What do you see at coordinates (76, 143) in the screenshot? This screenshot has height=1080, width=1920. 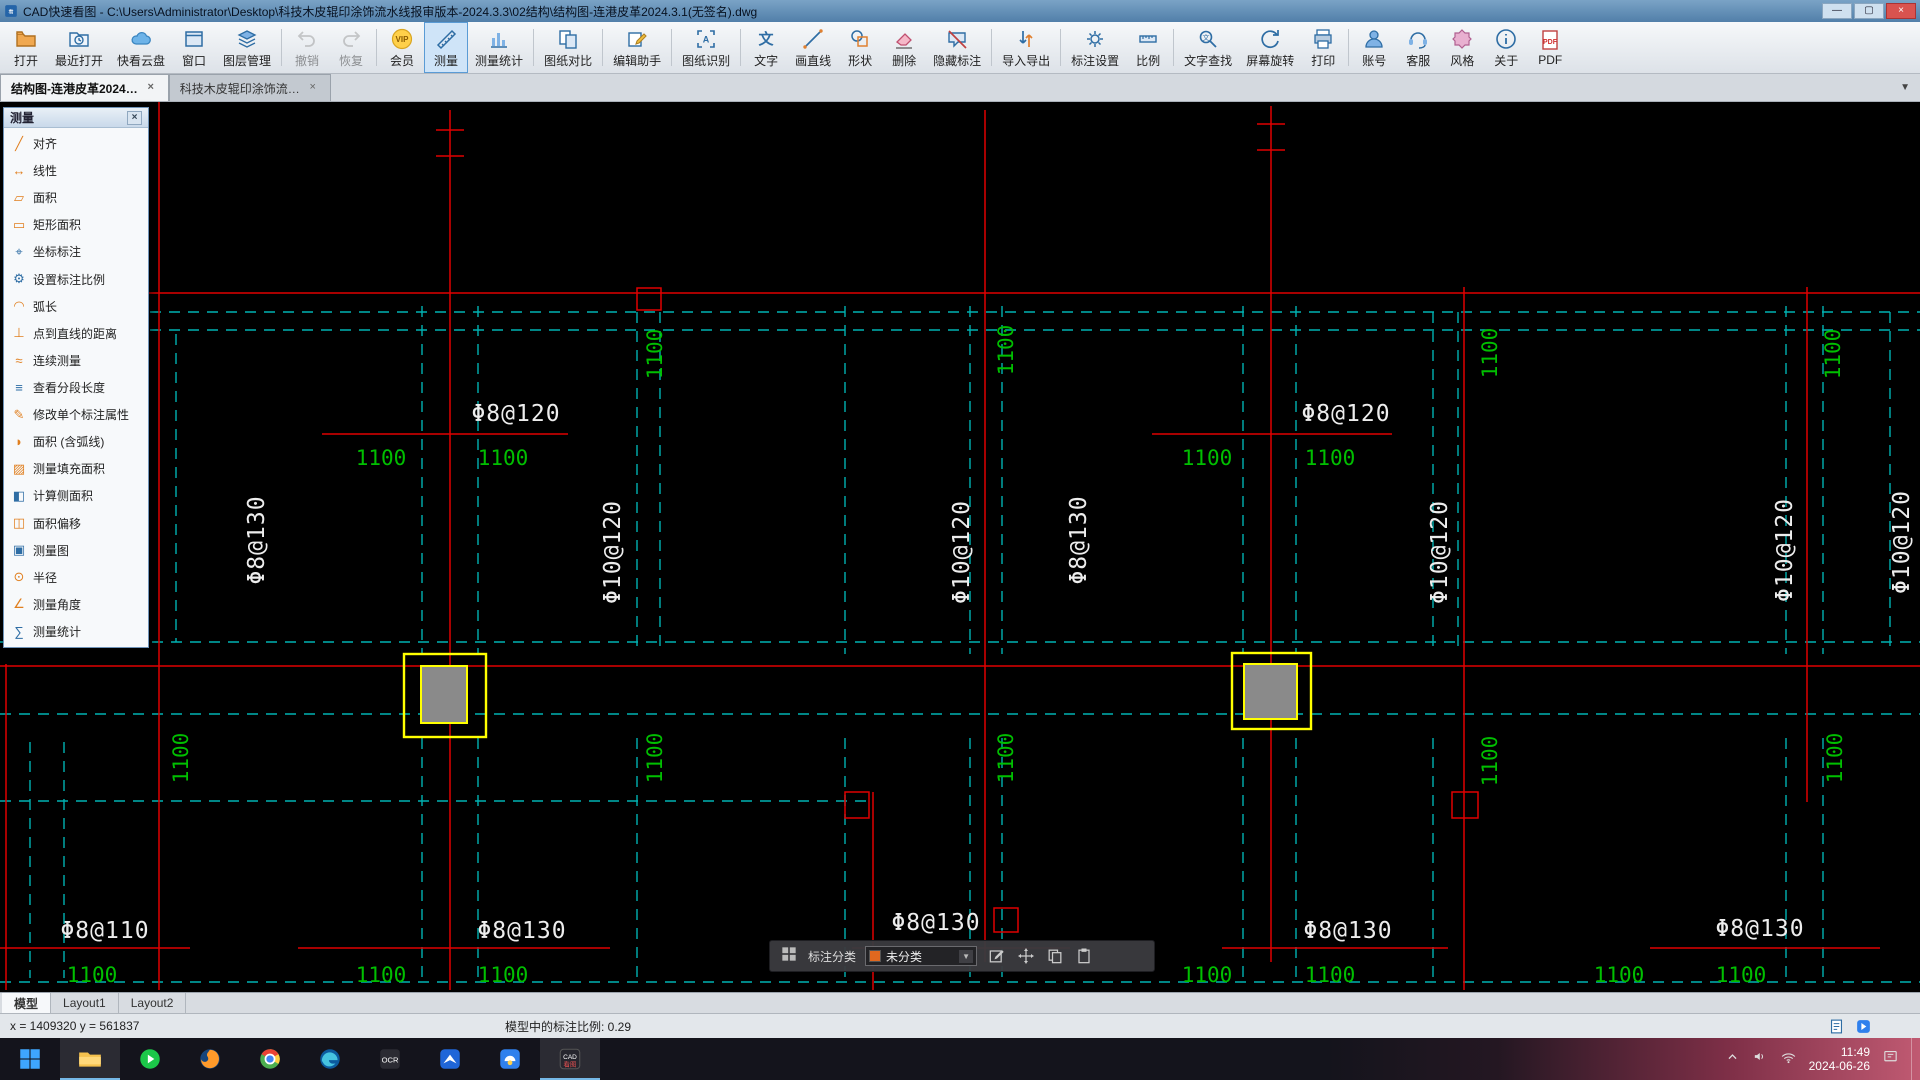 I see `measure-tool-align: ╱ 对齐` at bounding box center [76, 143].